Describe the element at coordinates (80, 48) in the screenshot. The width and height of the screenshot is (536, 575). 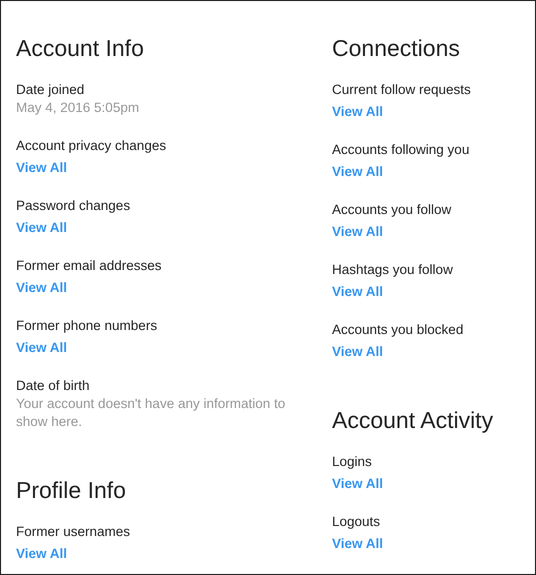
I see `section-heading: Account Info` at that location.